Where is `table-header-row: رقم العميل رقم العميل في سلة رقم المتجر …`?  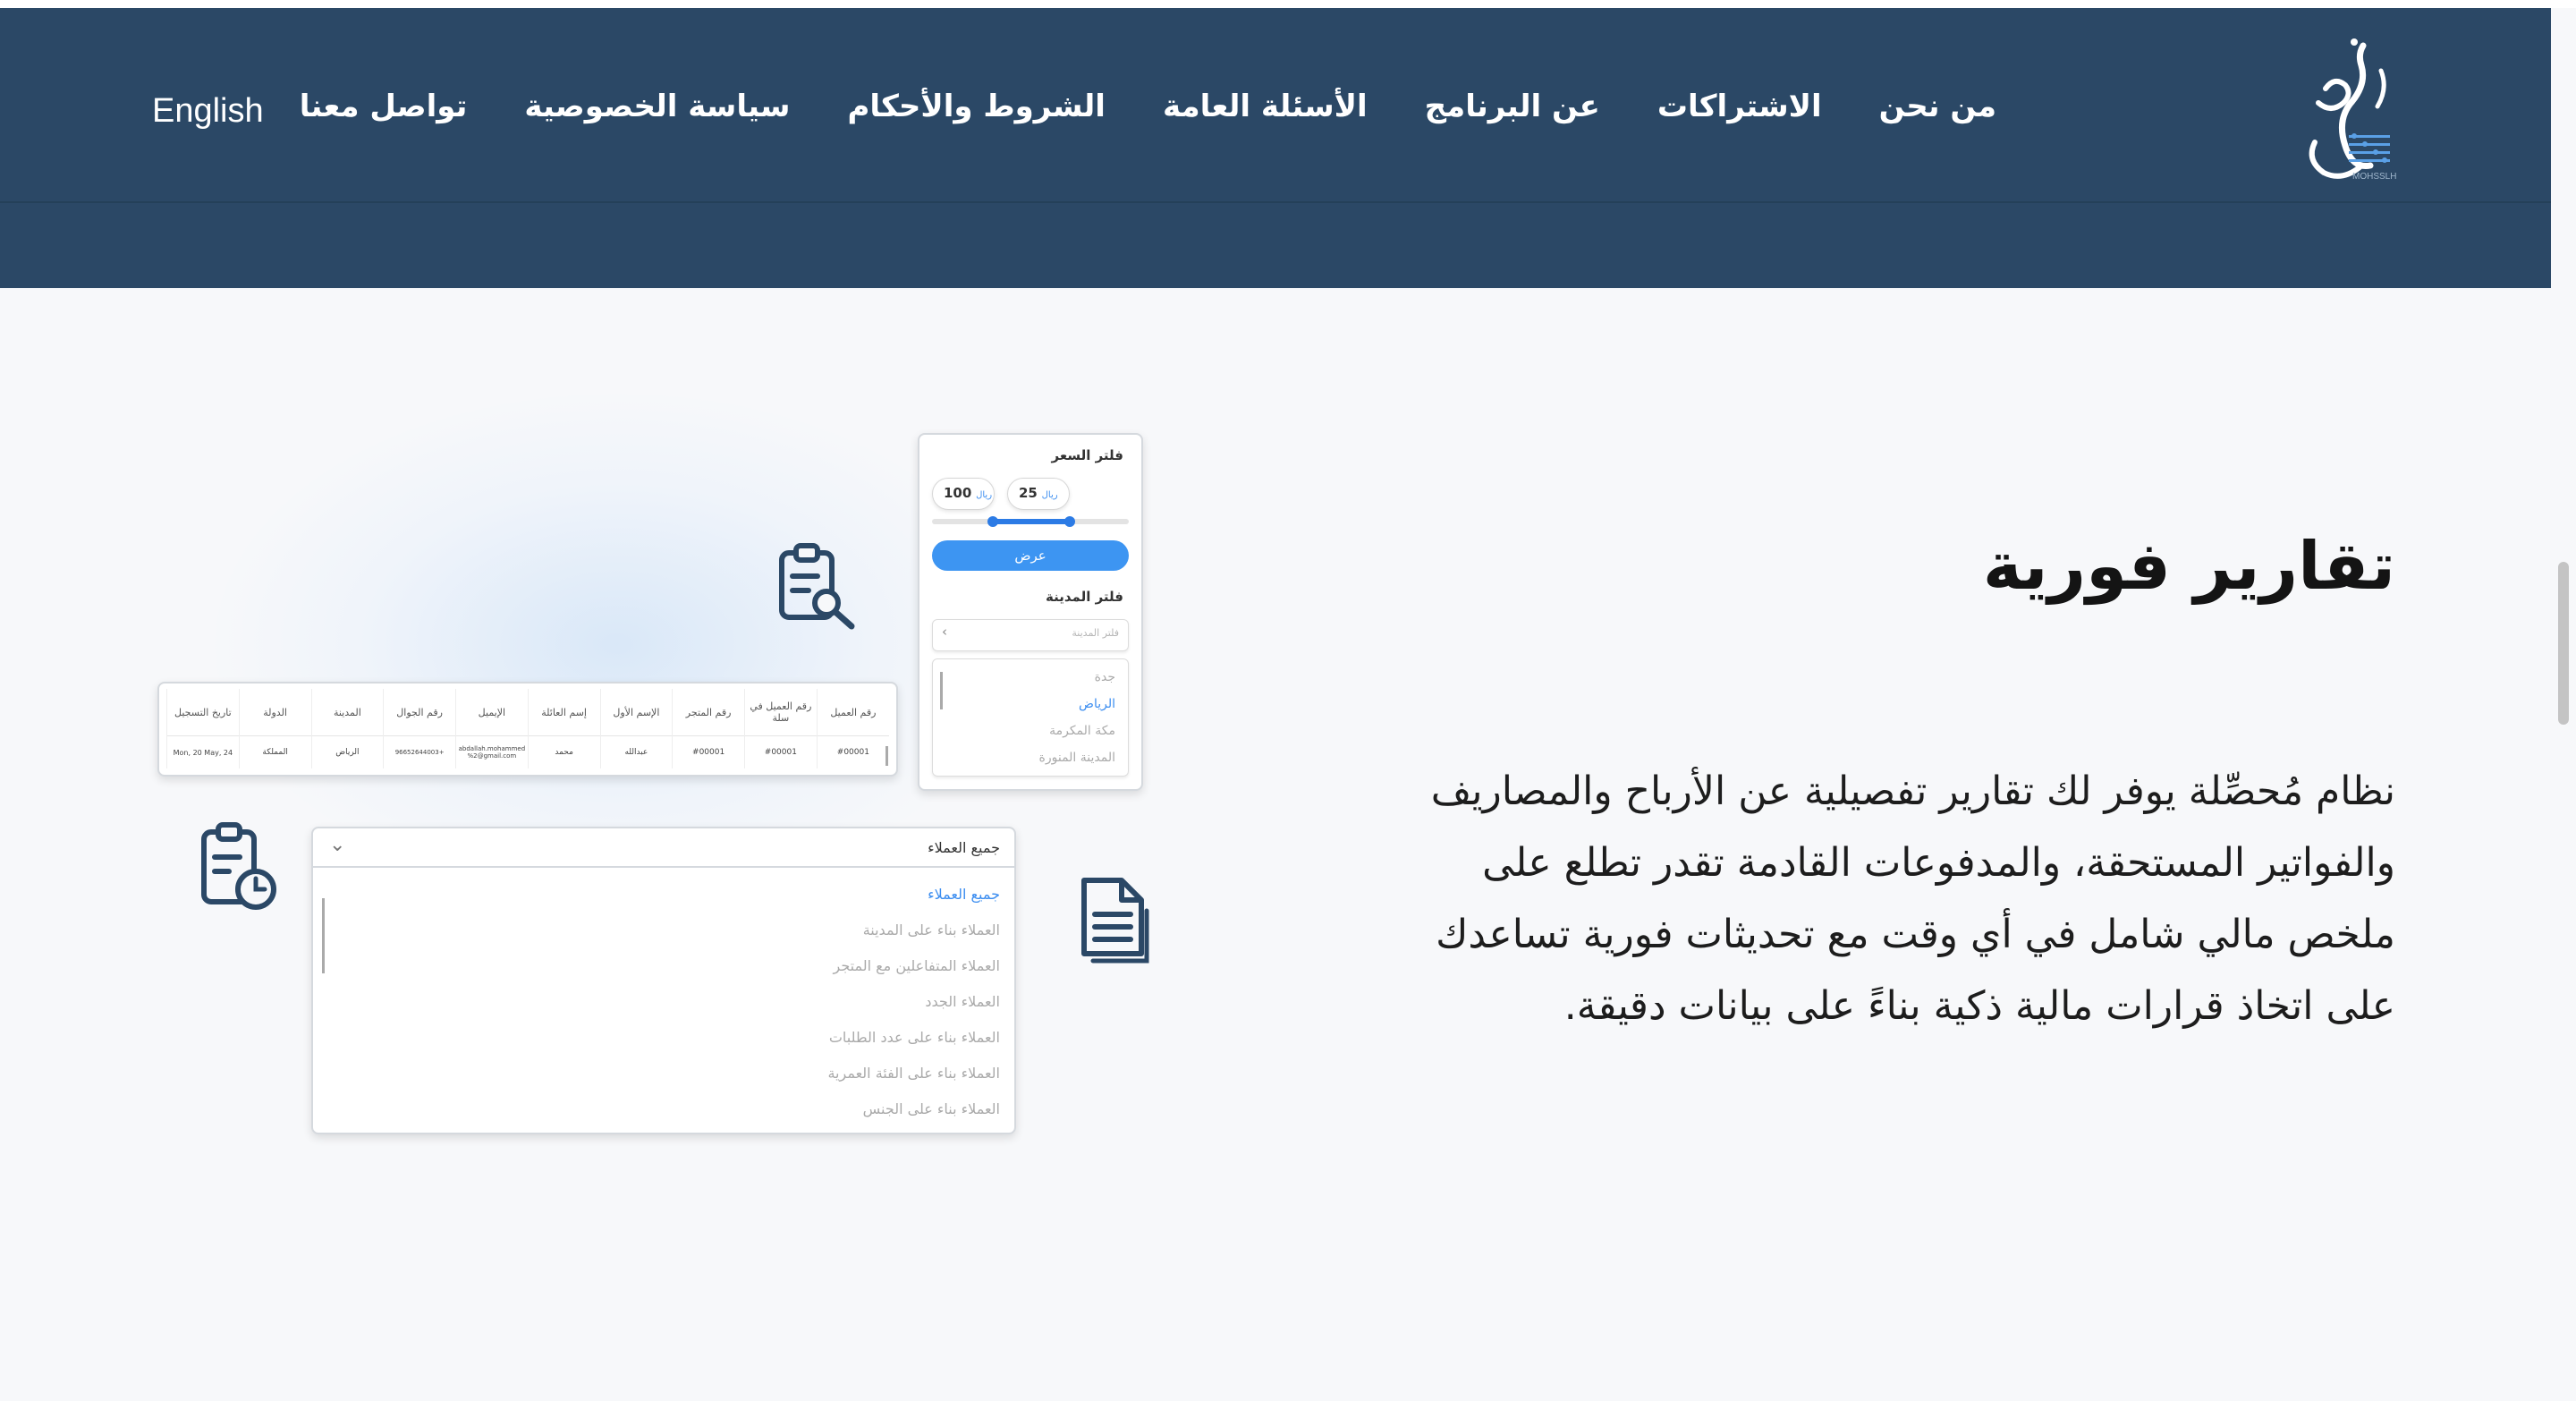 table-header-row: رقم العميل رقم العميل في سلة رقم المتجر … is located at coordinates (527, 712).